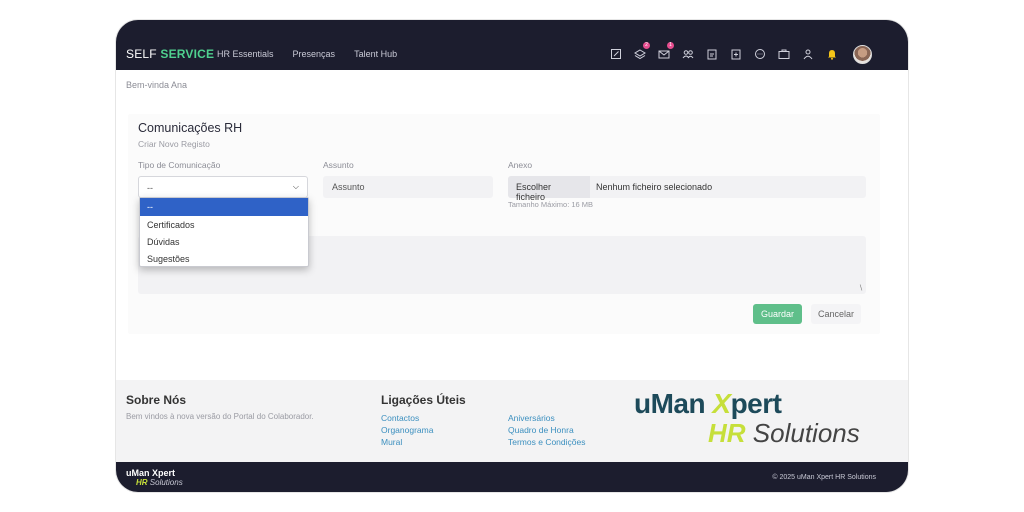 The image size is (1024, 512). I want to click on resize-grip-icon: ∖, so click(861, 288).